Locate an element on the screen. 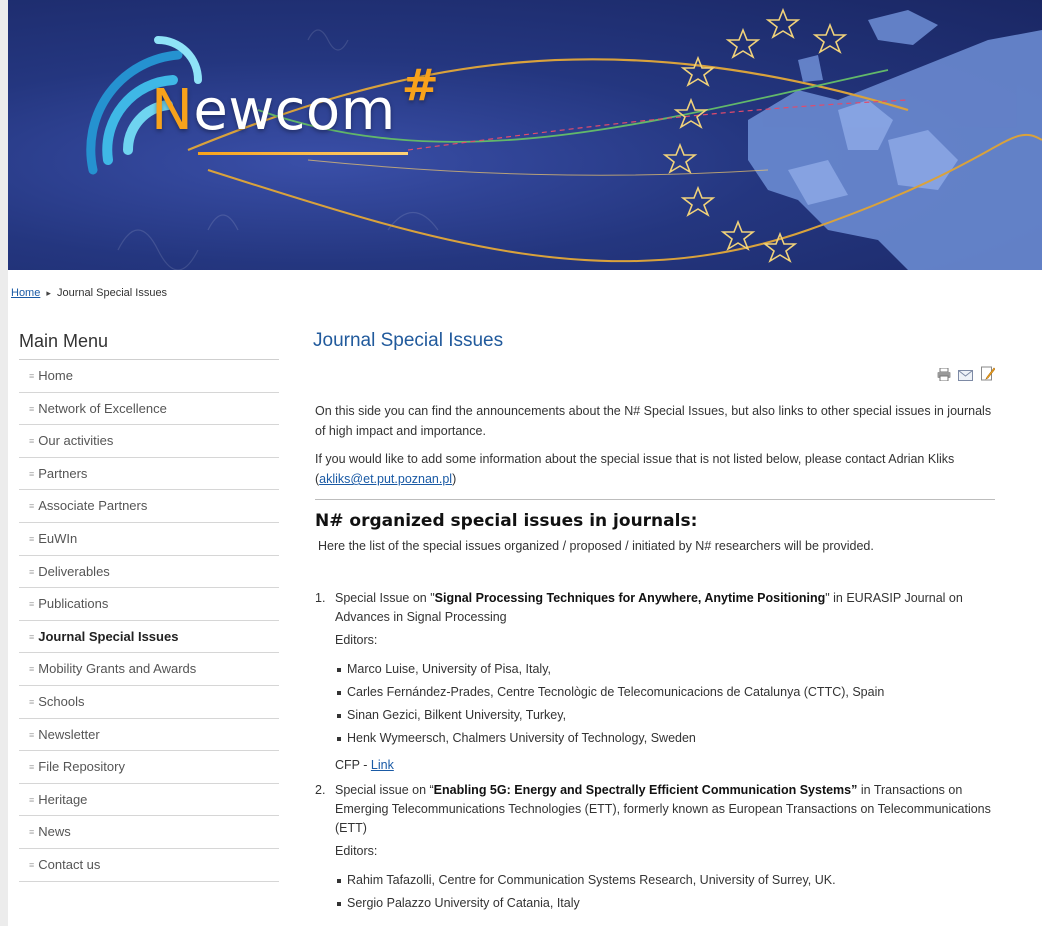  main-menu-title: Main Menu is located at coordinates (149, 342).